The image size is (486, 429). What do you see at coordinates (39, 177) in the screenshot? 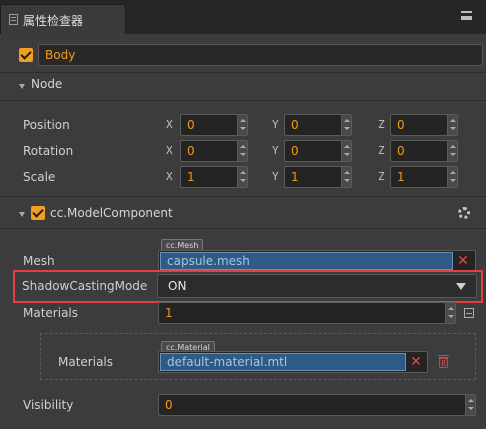
I see `scale-label: Scale` at bounding box center [39, 177].